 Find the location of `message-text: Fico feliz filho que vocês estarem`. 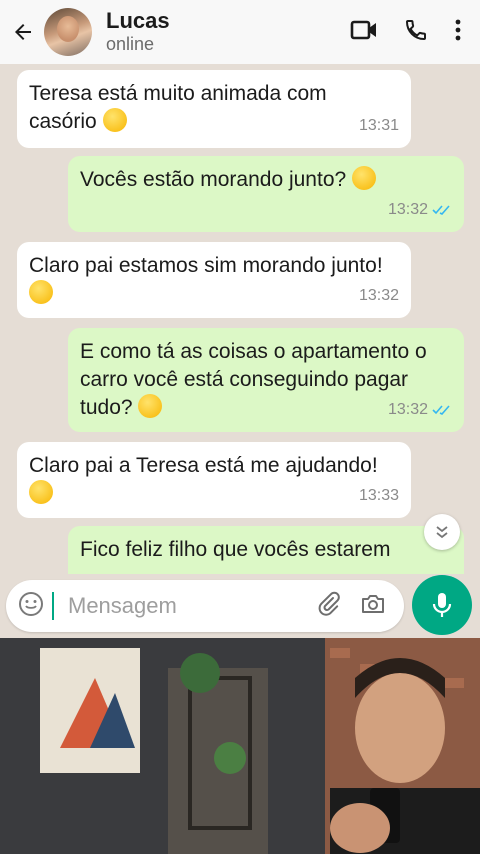

message-text: Fico feliz filho que vocês estarem is located at coordinates (235, 549).